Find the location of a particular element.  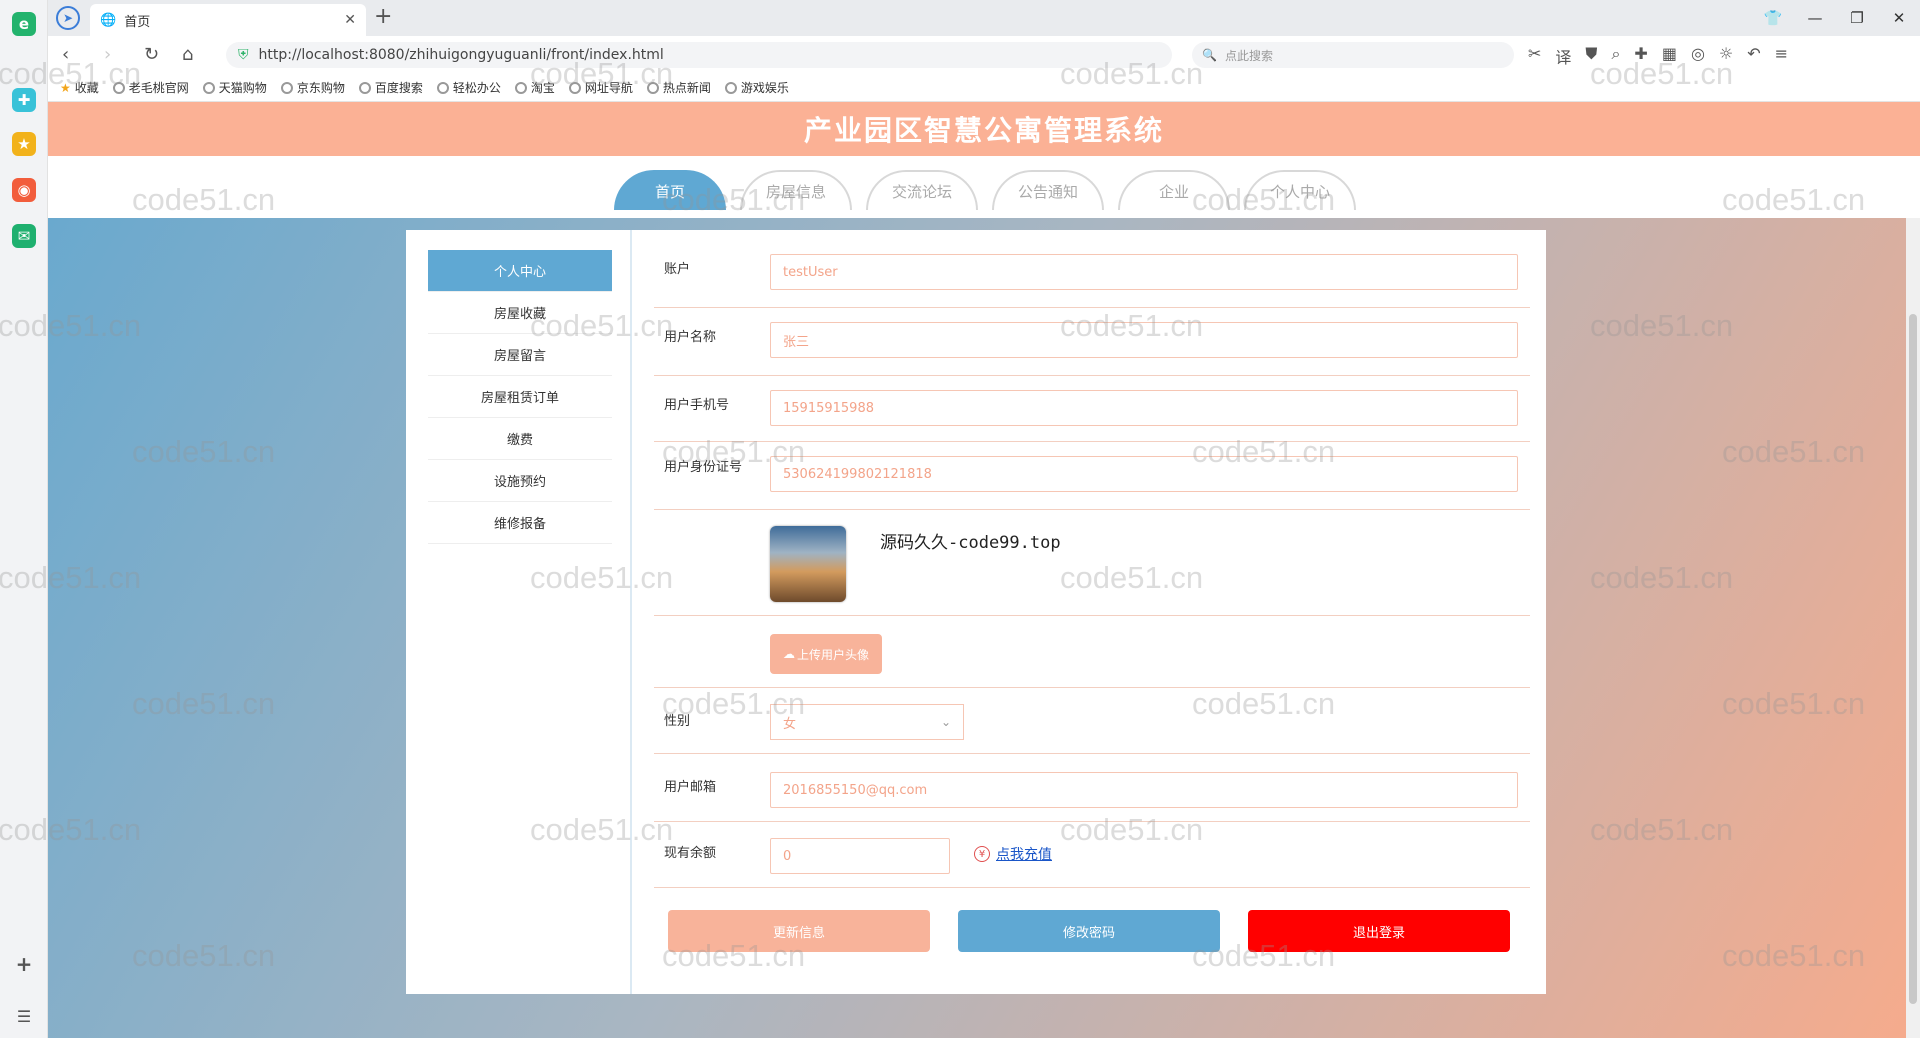

list-icon: ☰ is located at coordinates (24, 1016).